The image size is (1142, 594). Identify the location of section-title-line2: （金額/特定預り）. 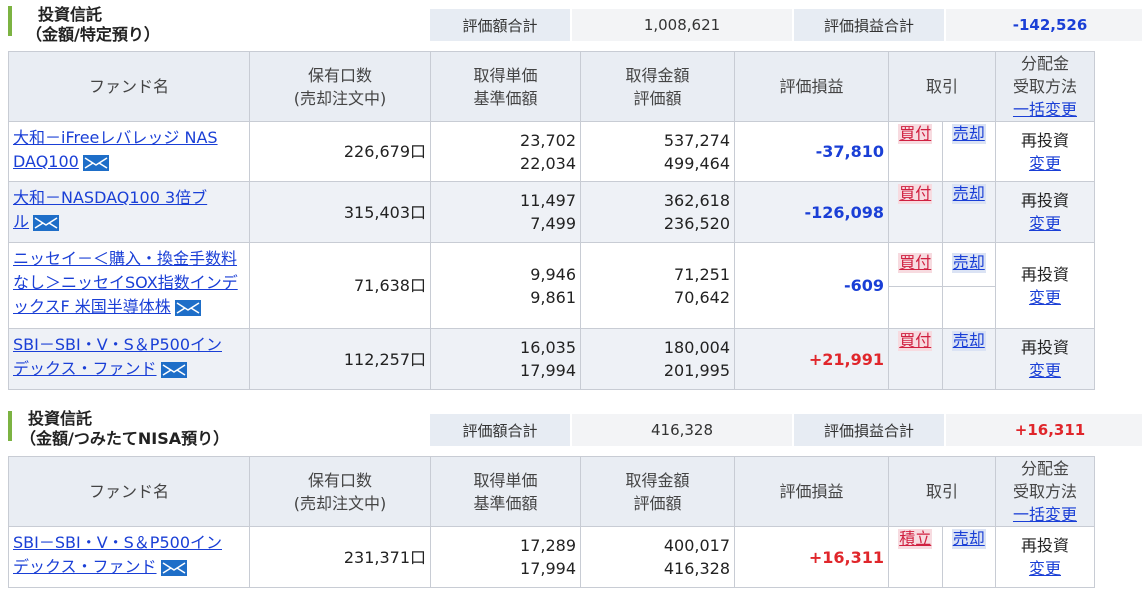
(93, 34).